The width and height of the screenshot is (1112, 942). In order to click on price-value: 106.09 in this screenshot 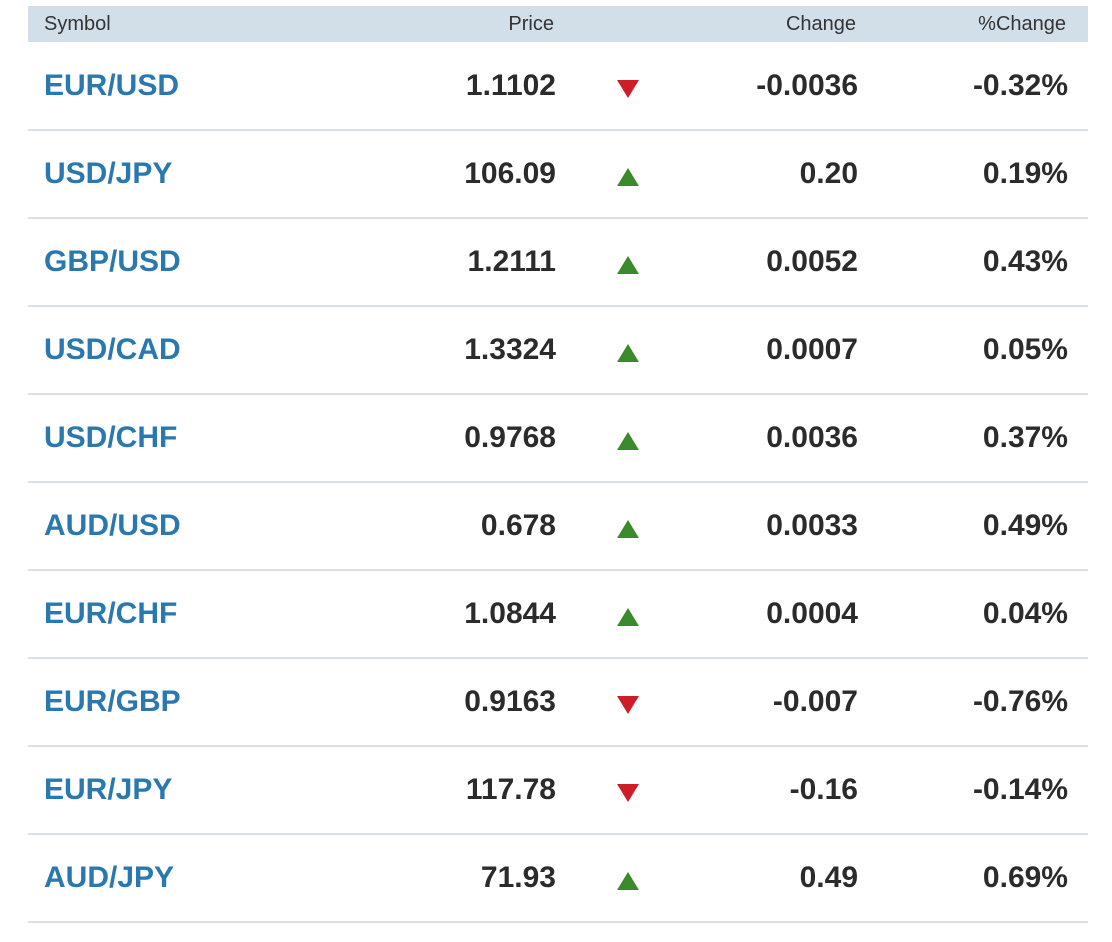, I will do `click(510, 173)`.